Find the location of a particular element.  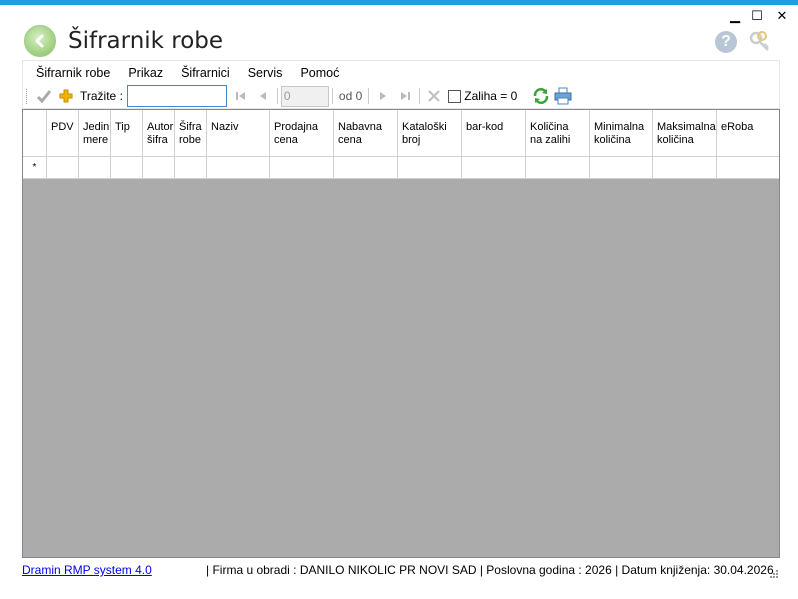

column-header: Prodajna cena is located at coordinates (302, 133).